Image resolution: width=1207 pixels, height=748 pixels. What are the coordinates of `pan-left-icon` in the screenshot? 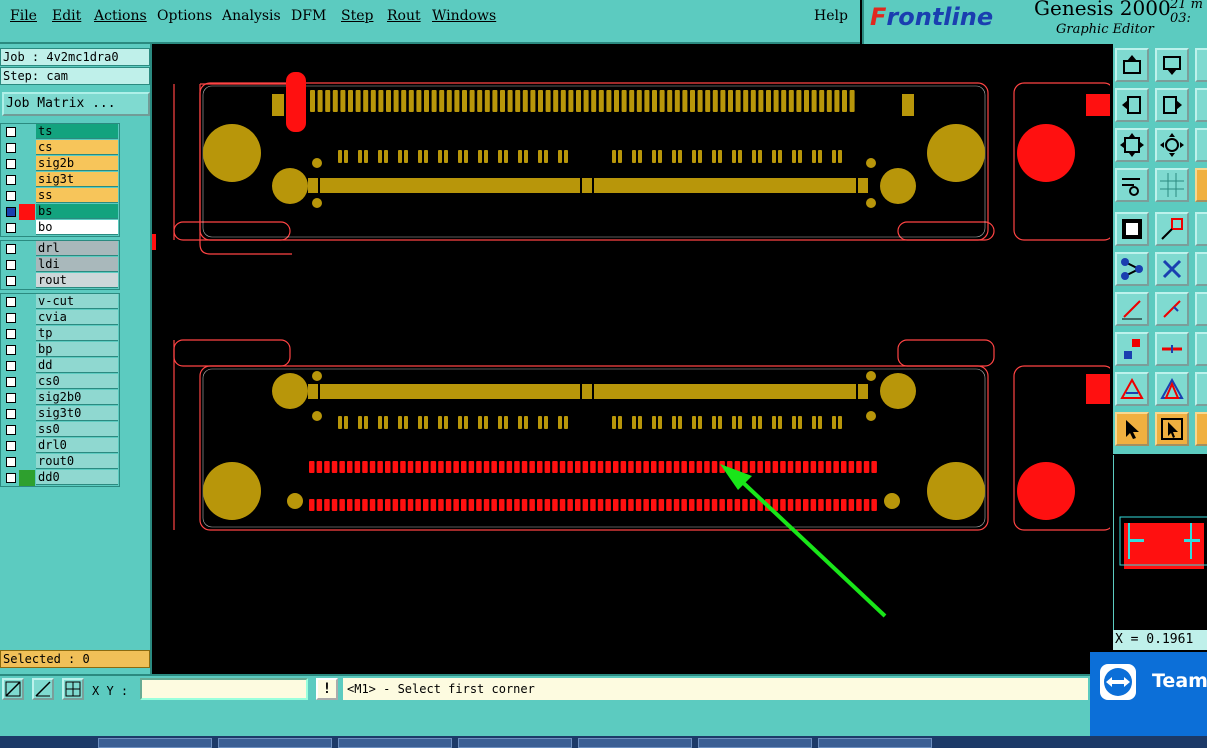 It's located at (1132, 105).